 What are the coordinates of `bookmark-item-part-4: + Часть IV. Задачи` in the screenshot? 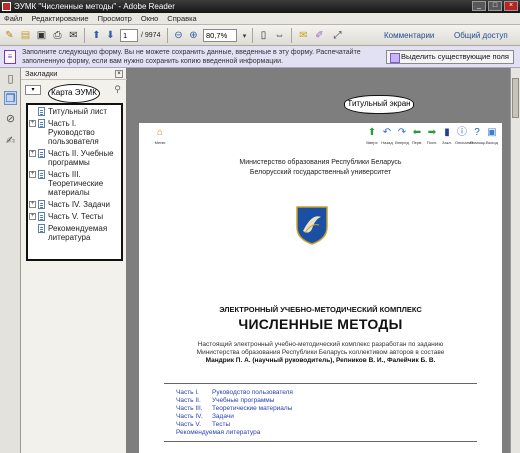 It's located at (74, 204).